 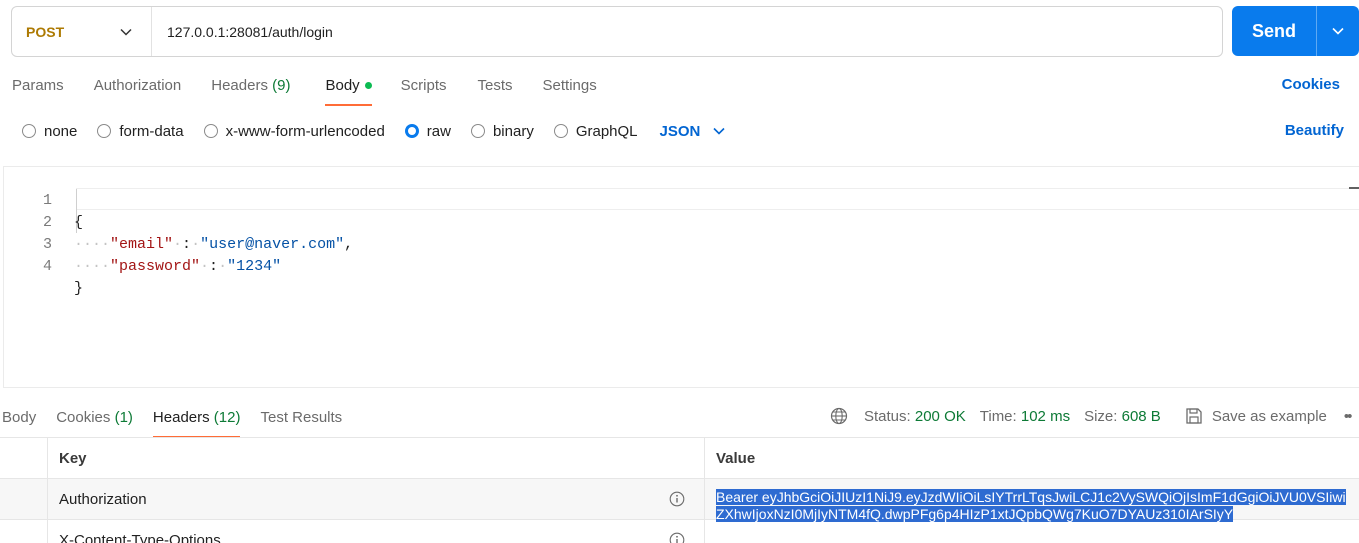 I want to click on save-as-example-button: Save as example, so click(x=1256, y=416).